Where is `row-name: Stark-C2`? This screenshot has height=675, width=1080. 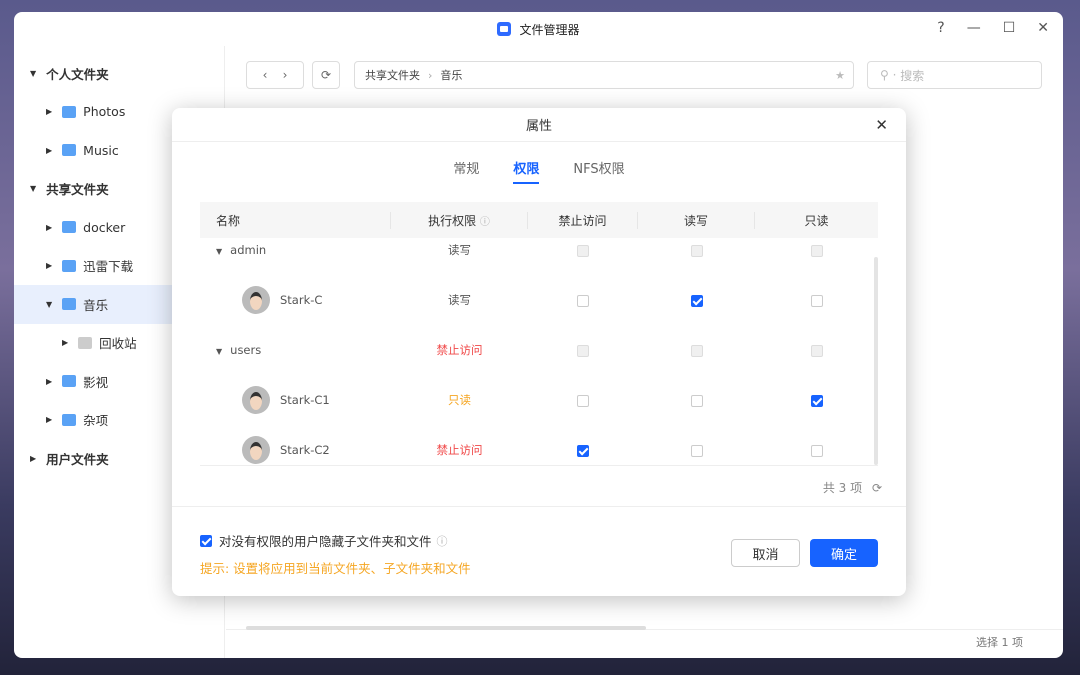 row-name: Stark-C2 is located at coordinates (305, 450).